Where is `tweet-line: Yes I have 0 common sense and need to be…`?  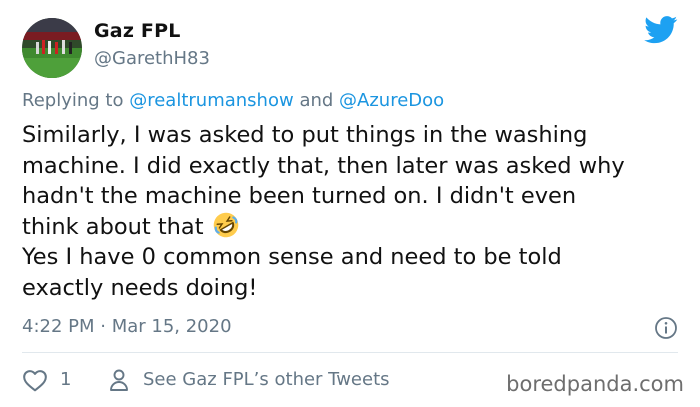
tweet-line: Yes I have 0 common sense and need to be… is located at coordinates (292, 257).